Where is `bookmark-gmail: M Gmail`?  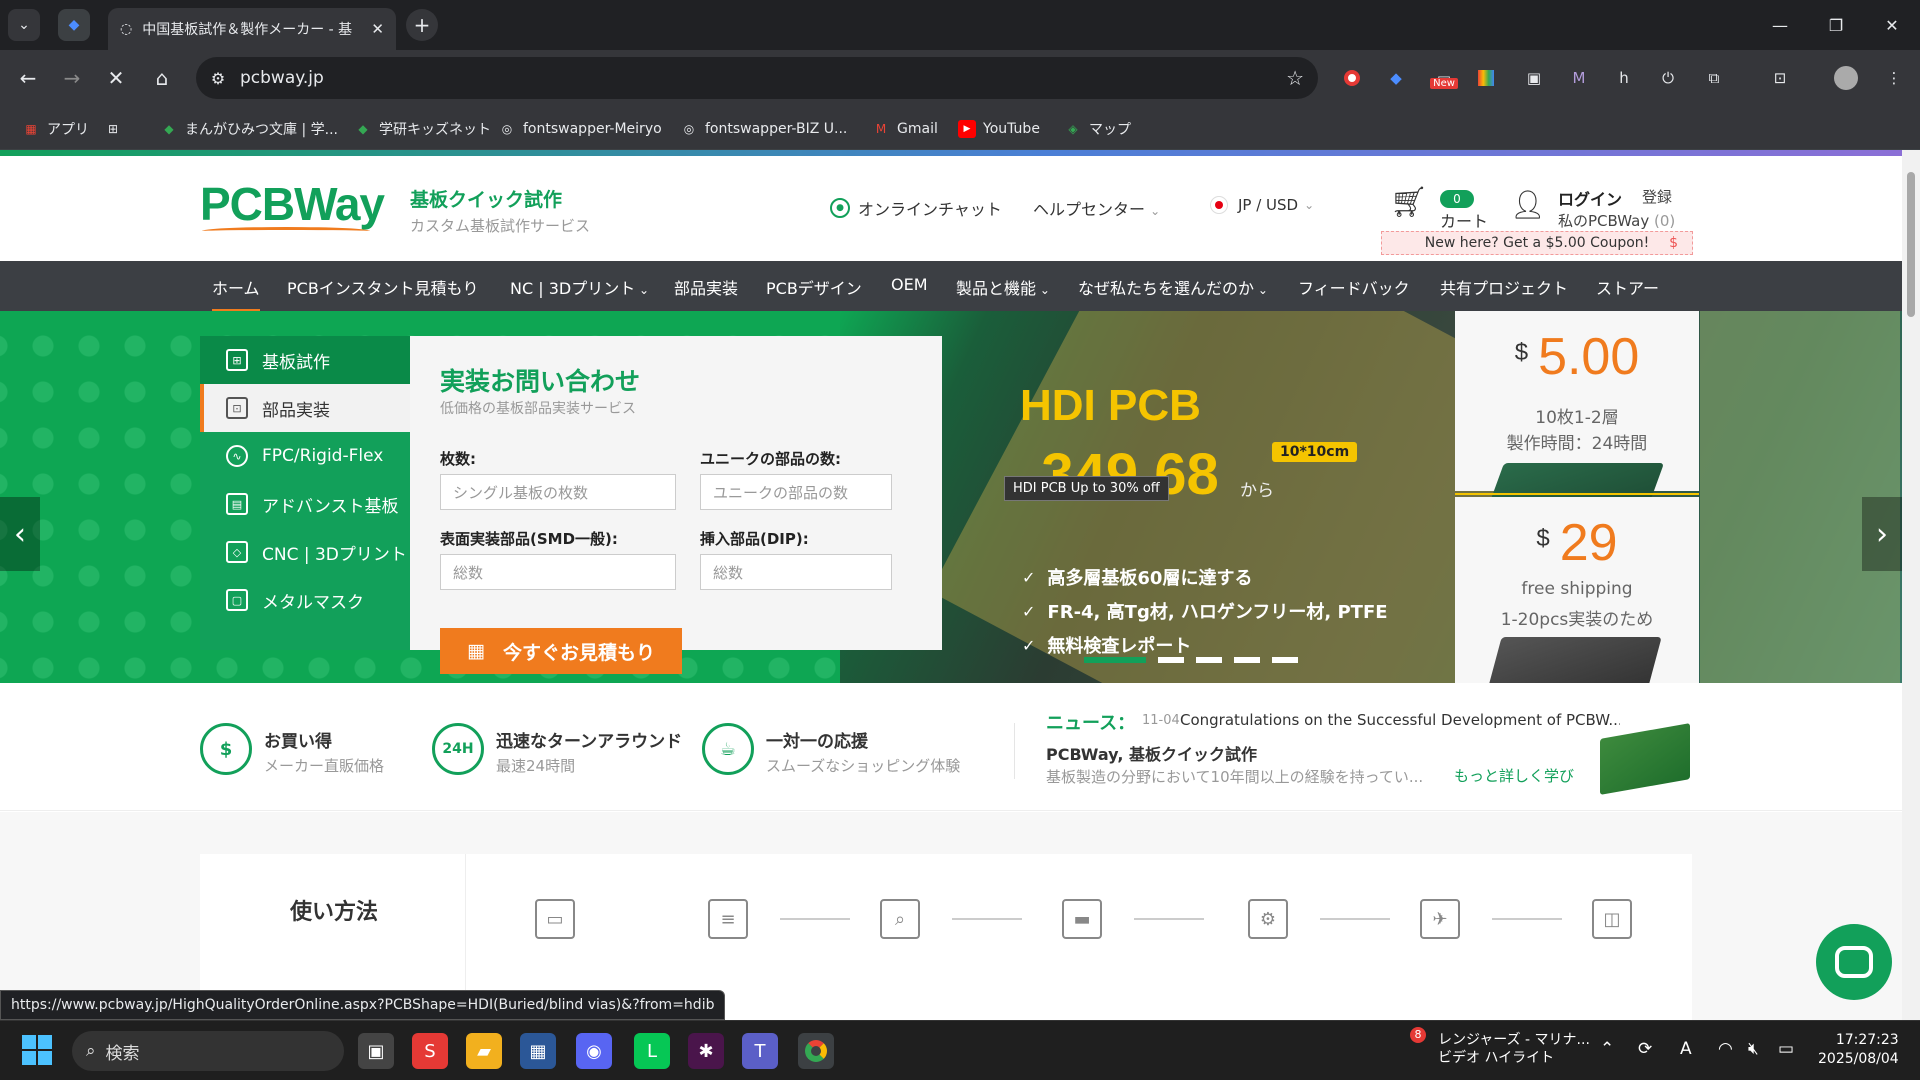
bookmark-gmail: M Gmail is located at coordinates (905, 129).